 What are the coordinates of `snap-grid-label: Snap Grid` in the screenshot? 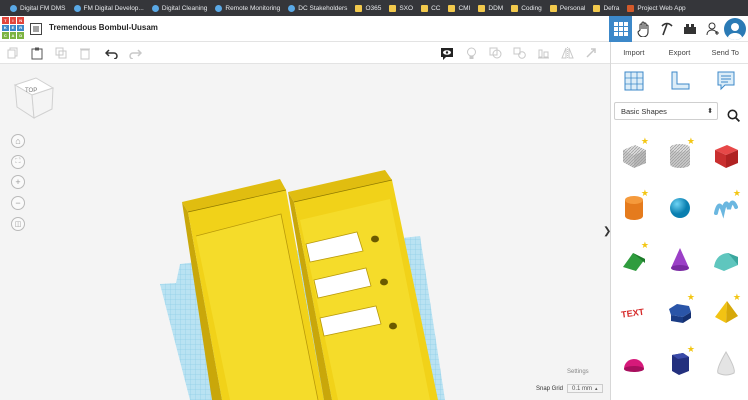 It's located at (550, 388).